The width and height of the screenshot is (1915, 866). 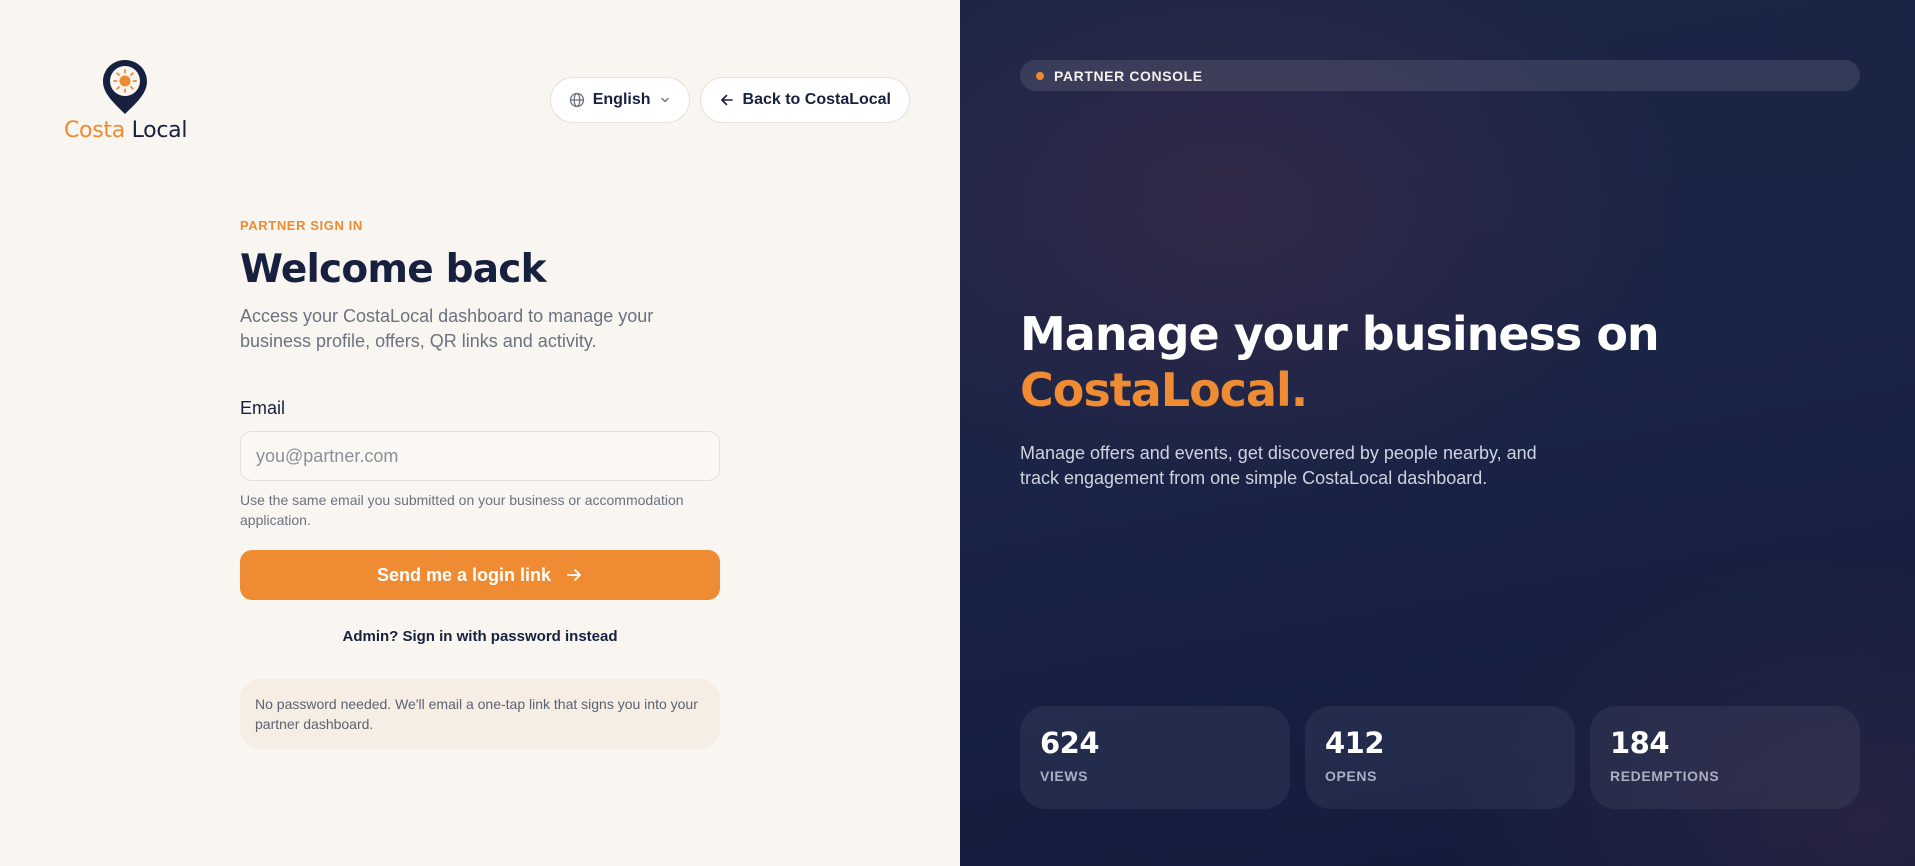 I want to click on send-login-link-label: Send me a login link, so click(x=464, y=574).